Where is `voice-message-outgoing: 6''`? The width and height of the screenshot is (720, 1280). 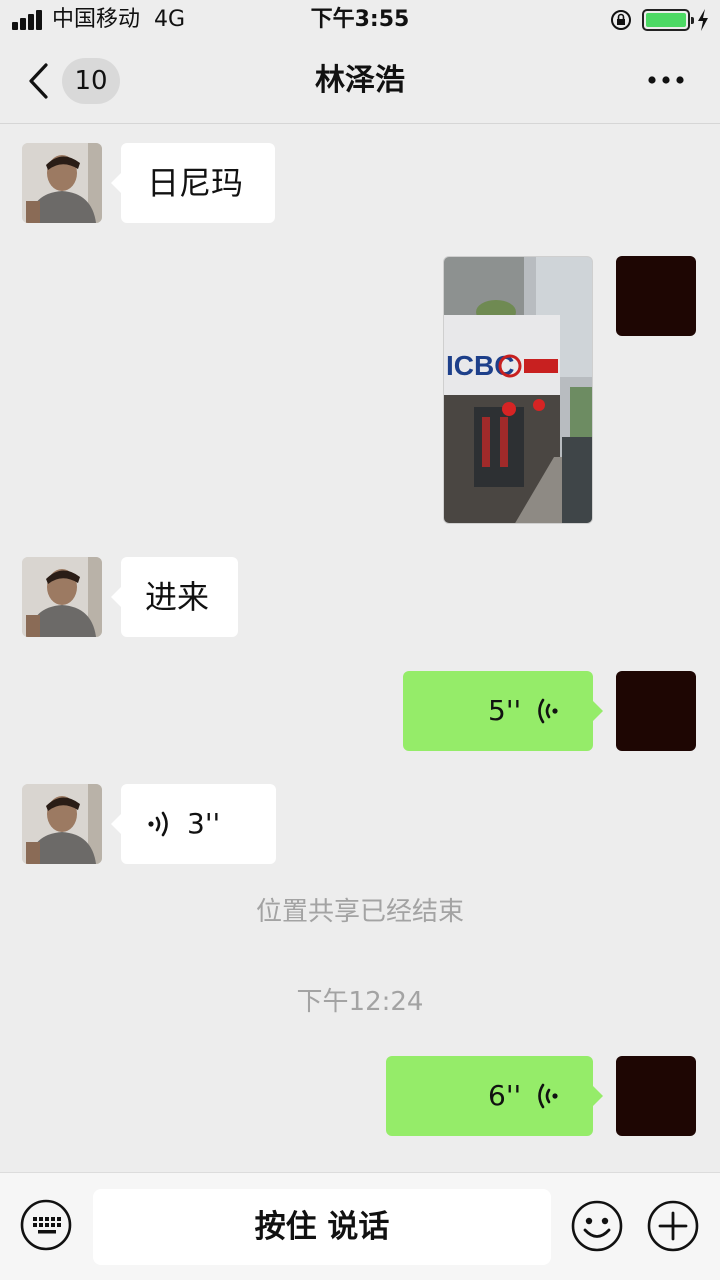
voice-message-outgoing: 6'' is located at coordinates (494, 1096).